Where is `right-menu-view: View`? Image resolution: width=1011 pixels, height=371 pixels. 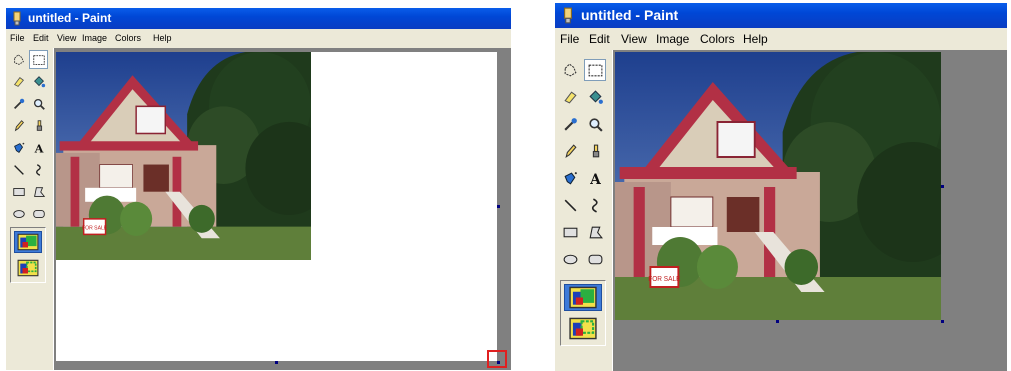 right-menu-view: View is located at coordinates (634, 39).